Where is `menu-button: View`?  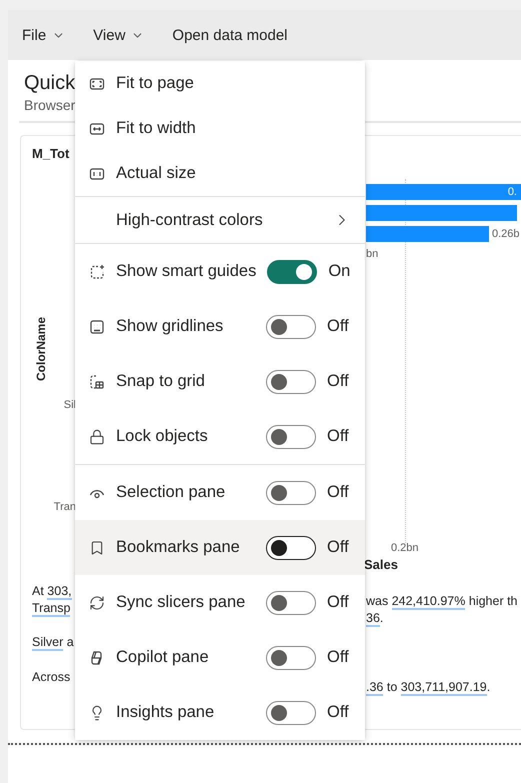 menu-button: View is located at coordinates (122, 35).